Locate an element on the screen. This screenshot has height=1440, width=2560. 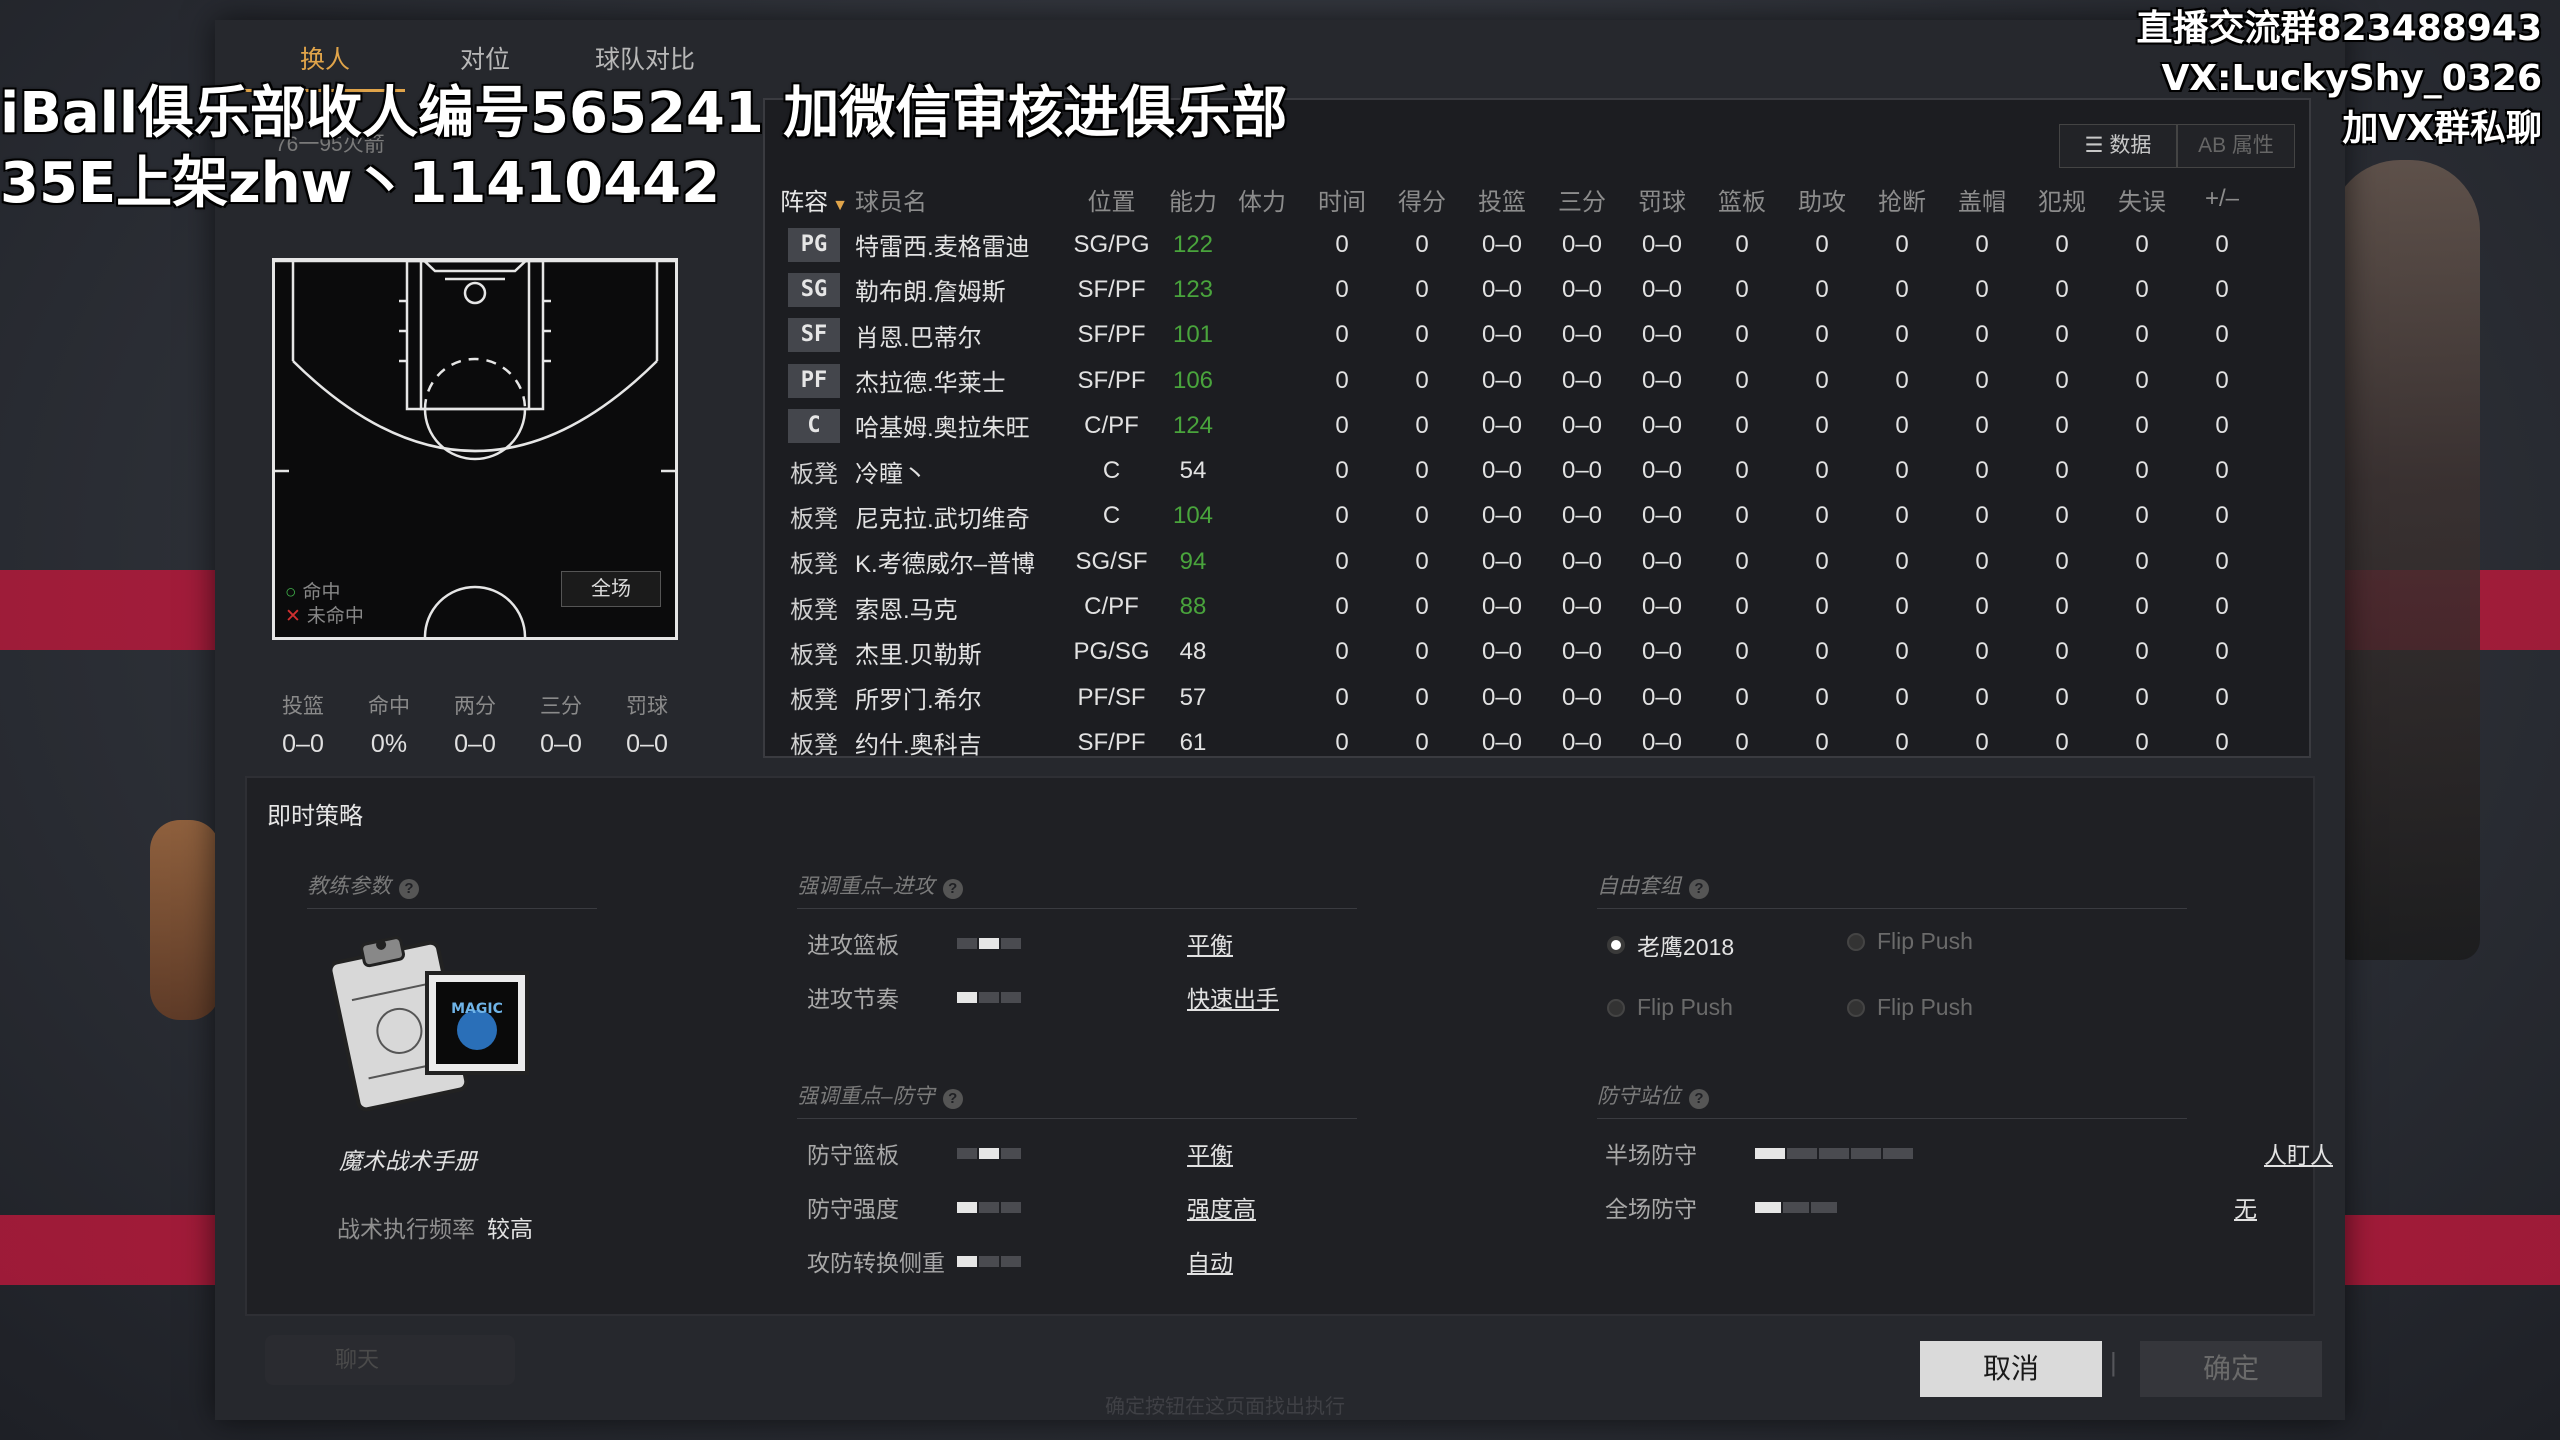
roster-row: SG 勒布朗.詹姆斯 SF/PF 123 0 0 0–0 0–0 0–0 0 0 0 0 0 0 0 is located at coordinates (1520, 289).